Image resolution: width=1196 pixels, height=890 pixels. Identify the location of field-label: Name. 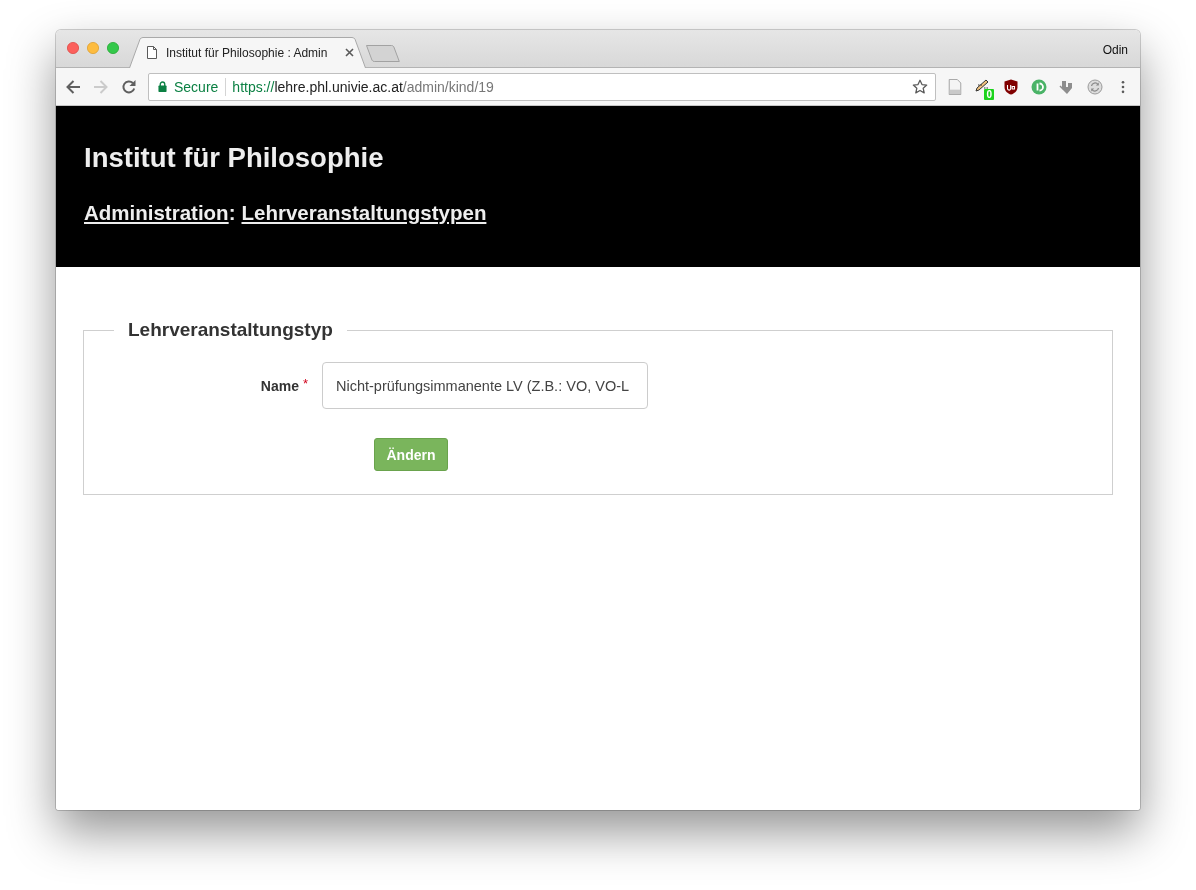
(279, 385).